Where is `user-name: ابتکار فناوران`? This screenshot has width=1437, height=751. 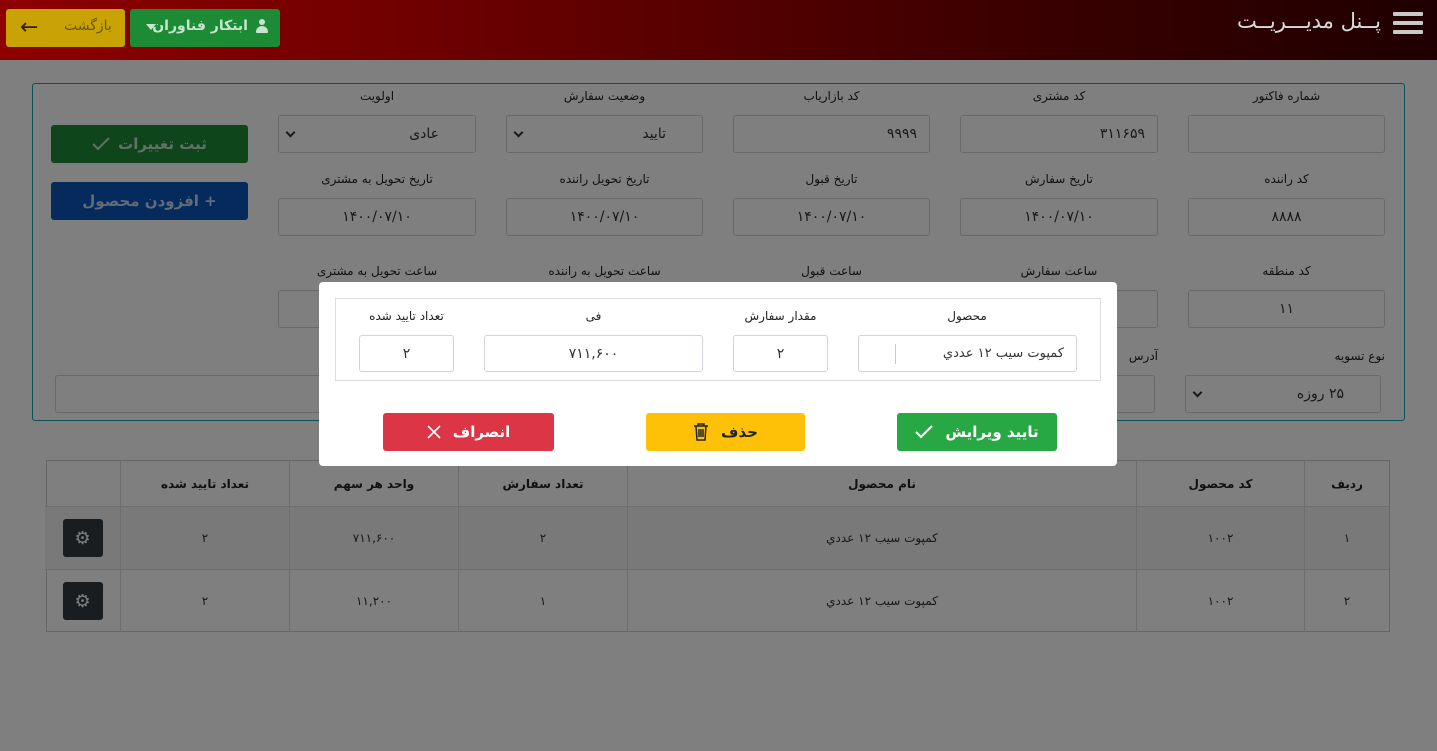 user-name: ابتکار فناوران is located at coordinates (200, 26).